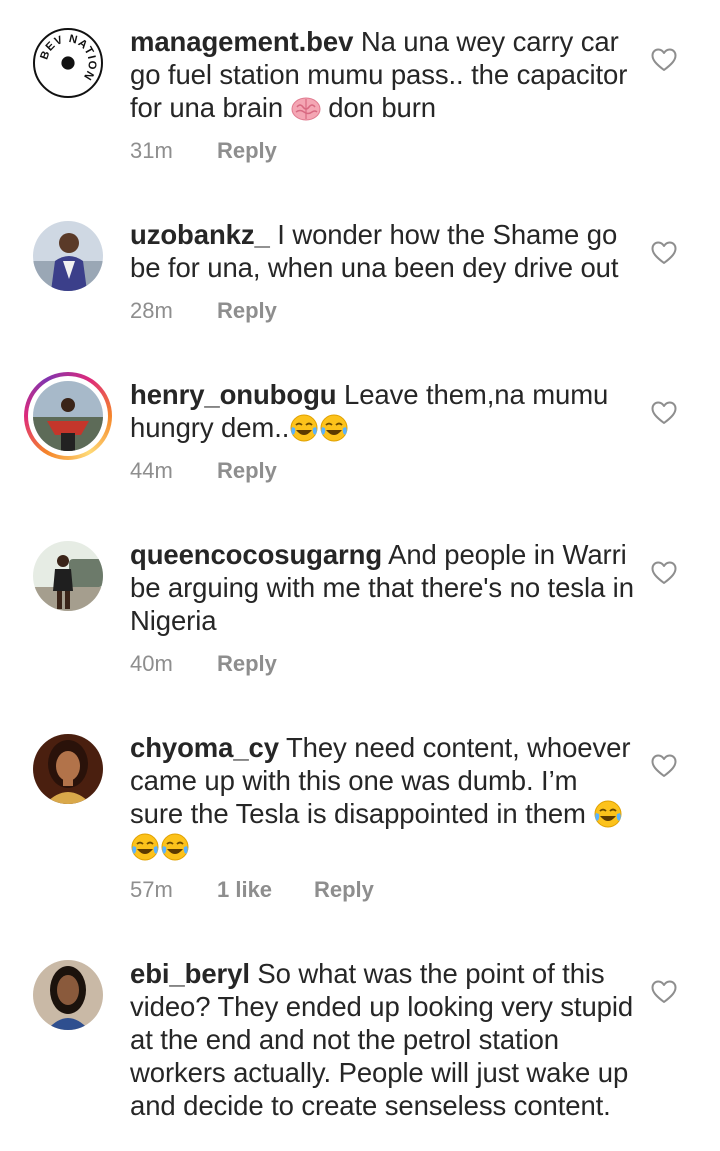 This screenshot has width=720, height=1151. I want to click on comment-meta: 57m 1 like Reply, so click(252, 890).